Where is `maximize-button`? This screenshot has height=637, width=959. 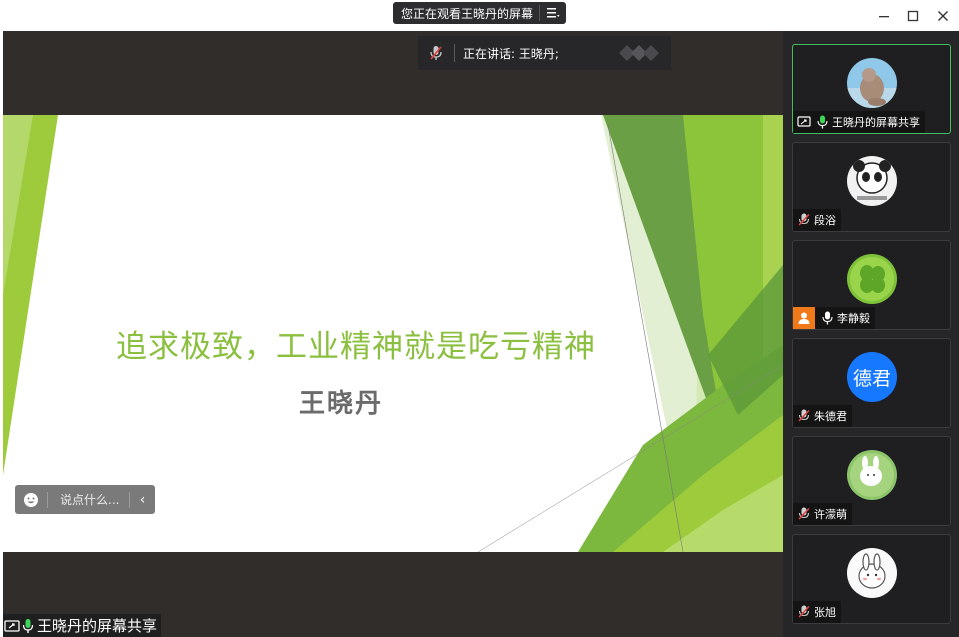 maximize-button is located at coordinates (913, 16).